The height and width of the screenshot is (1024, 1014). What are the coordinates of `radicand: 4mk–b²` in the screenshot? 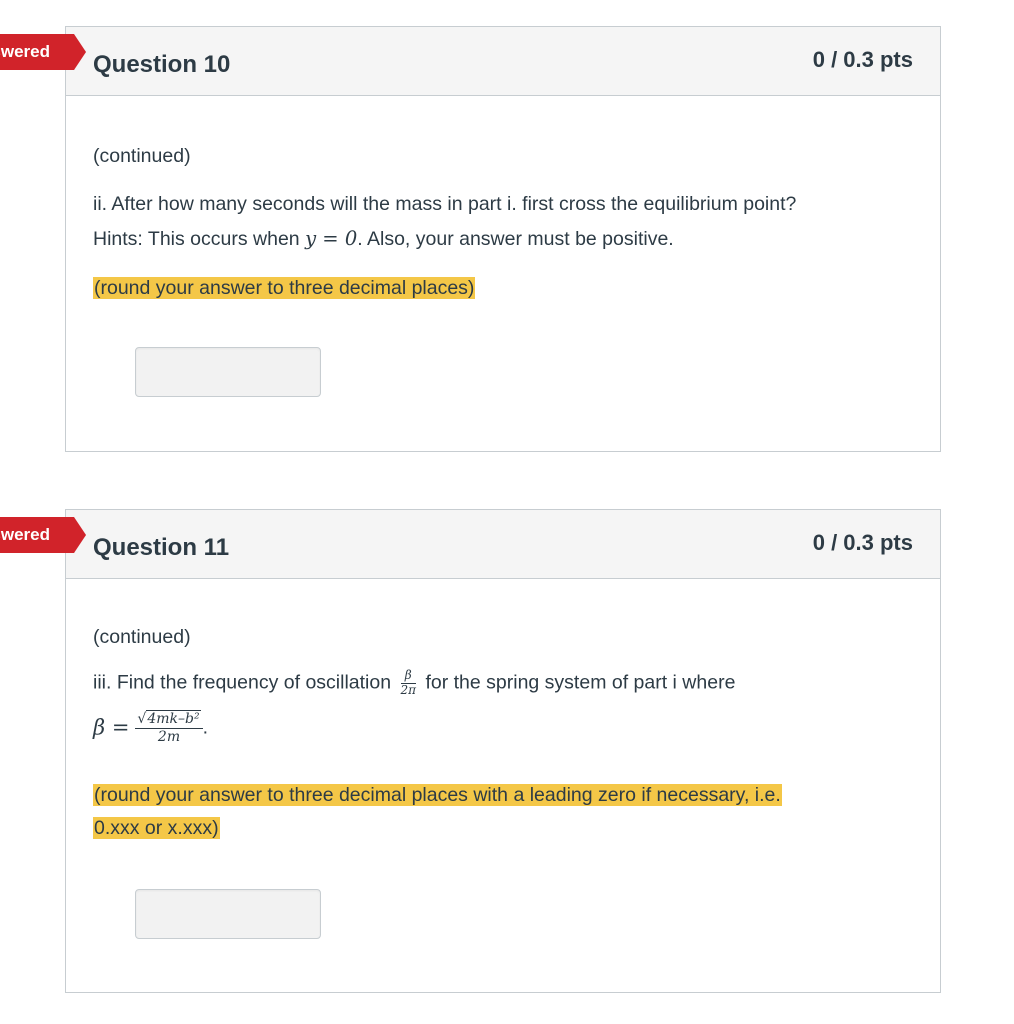 It's located at (173, 718).